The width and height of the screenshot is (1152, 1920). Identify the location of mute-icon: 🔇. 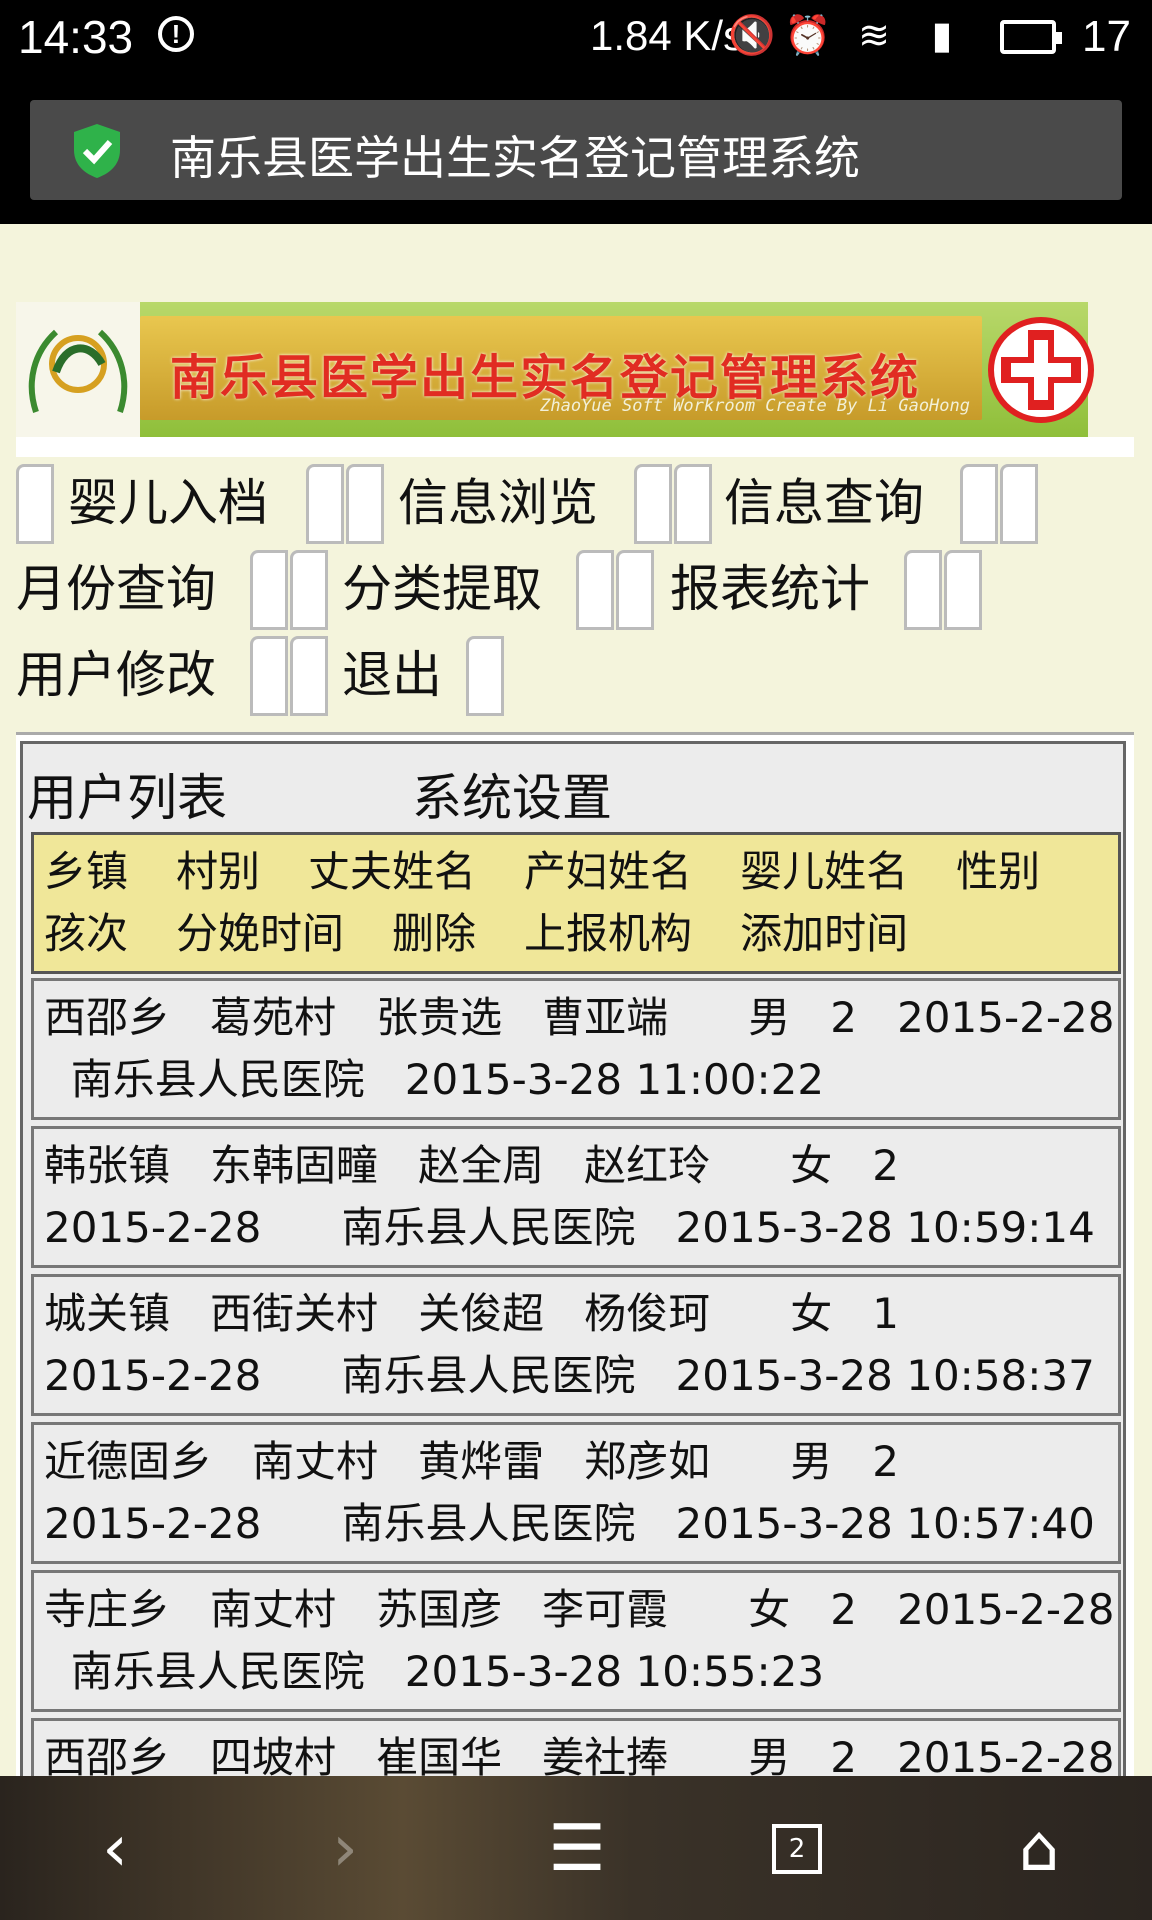
(752, 36).